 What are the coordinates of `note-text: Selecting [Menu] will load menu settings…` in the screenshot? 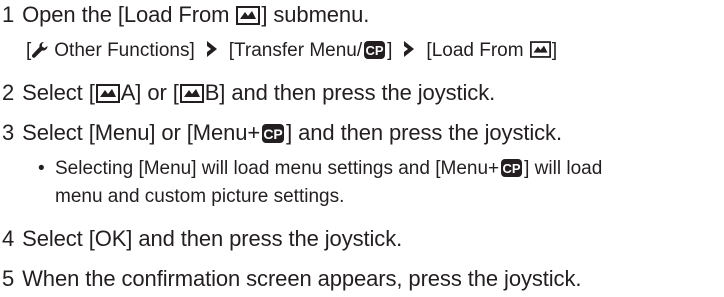 It's located at (277, 168).